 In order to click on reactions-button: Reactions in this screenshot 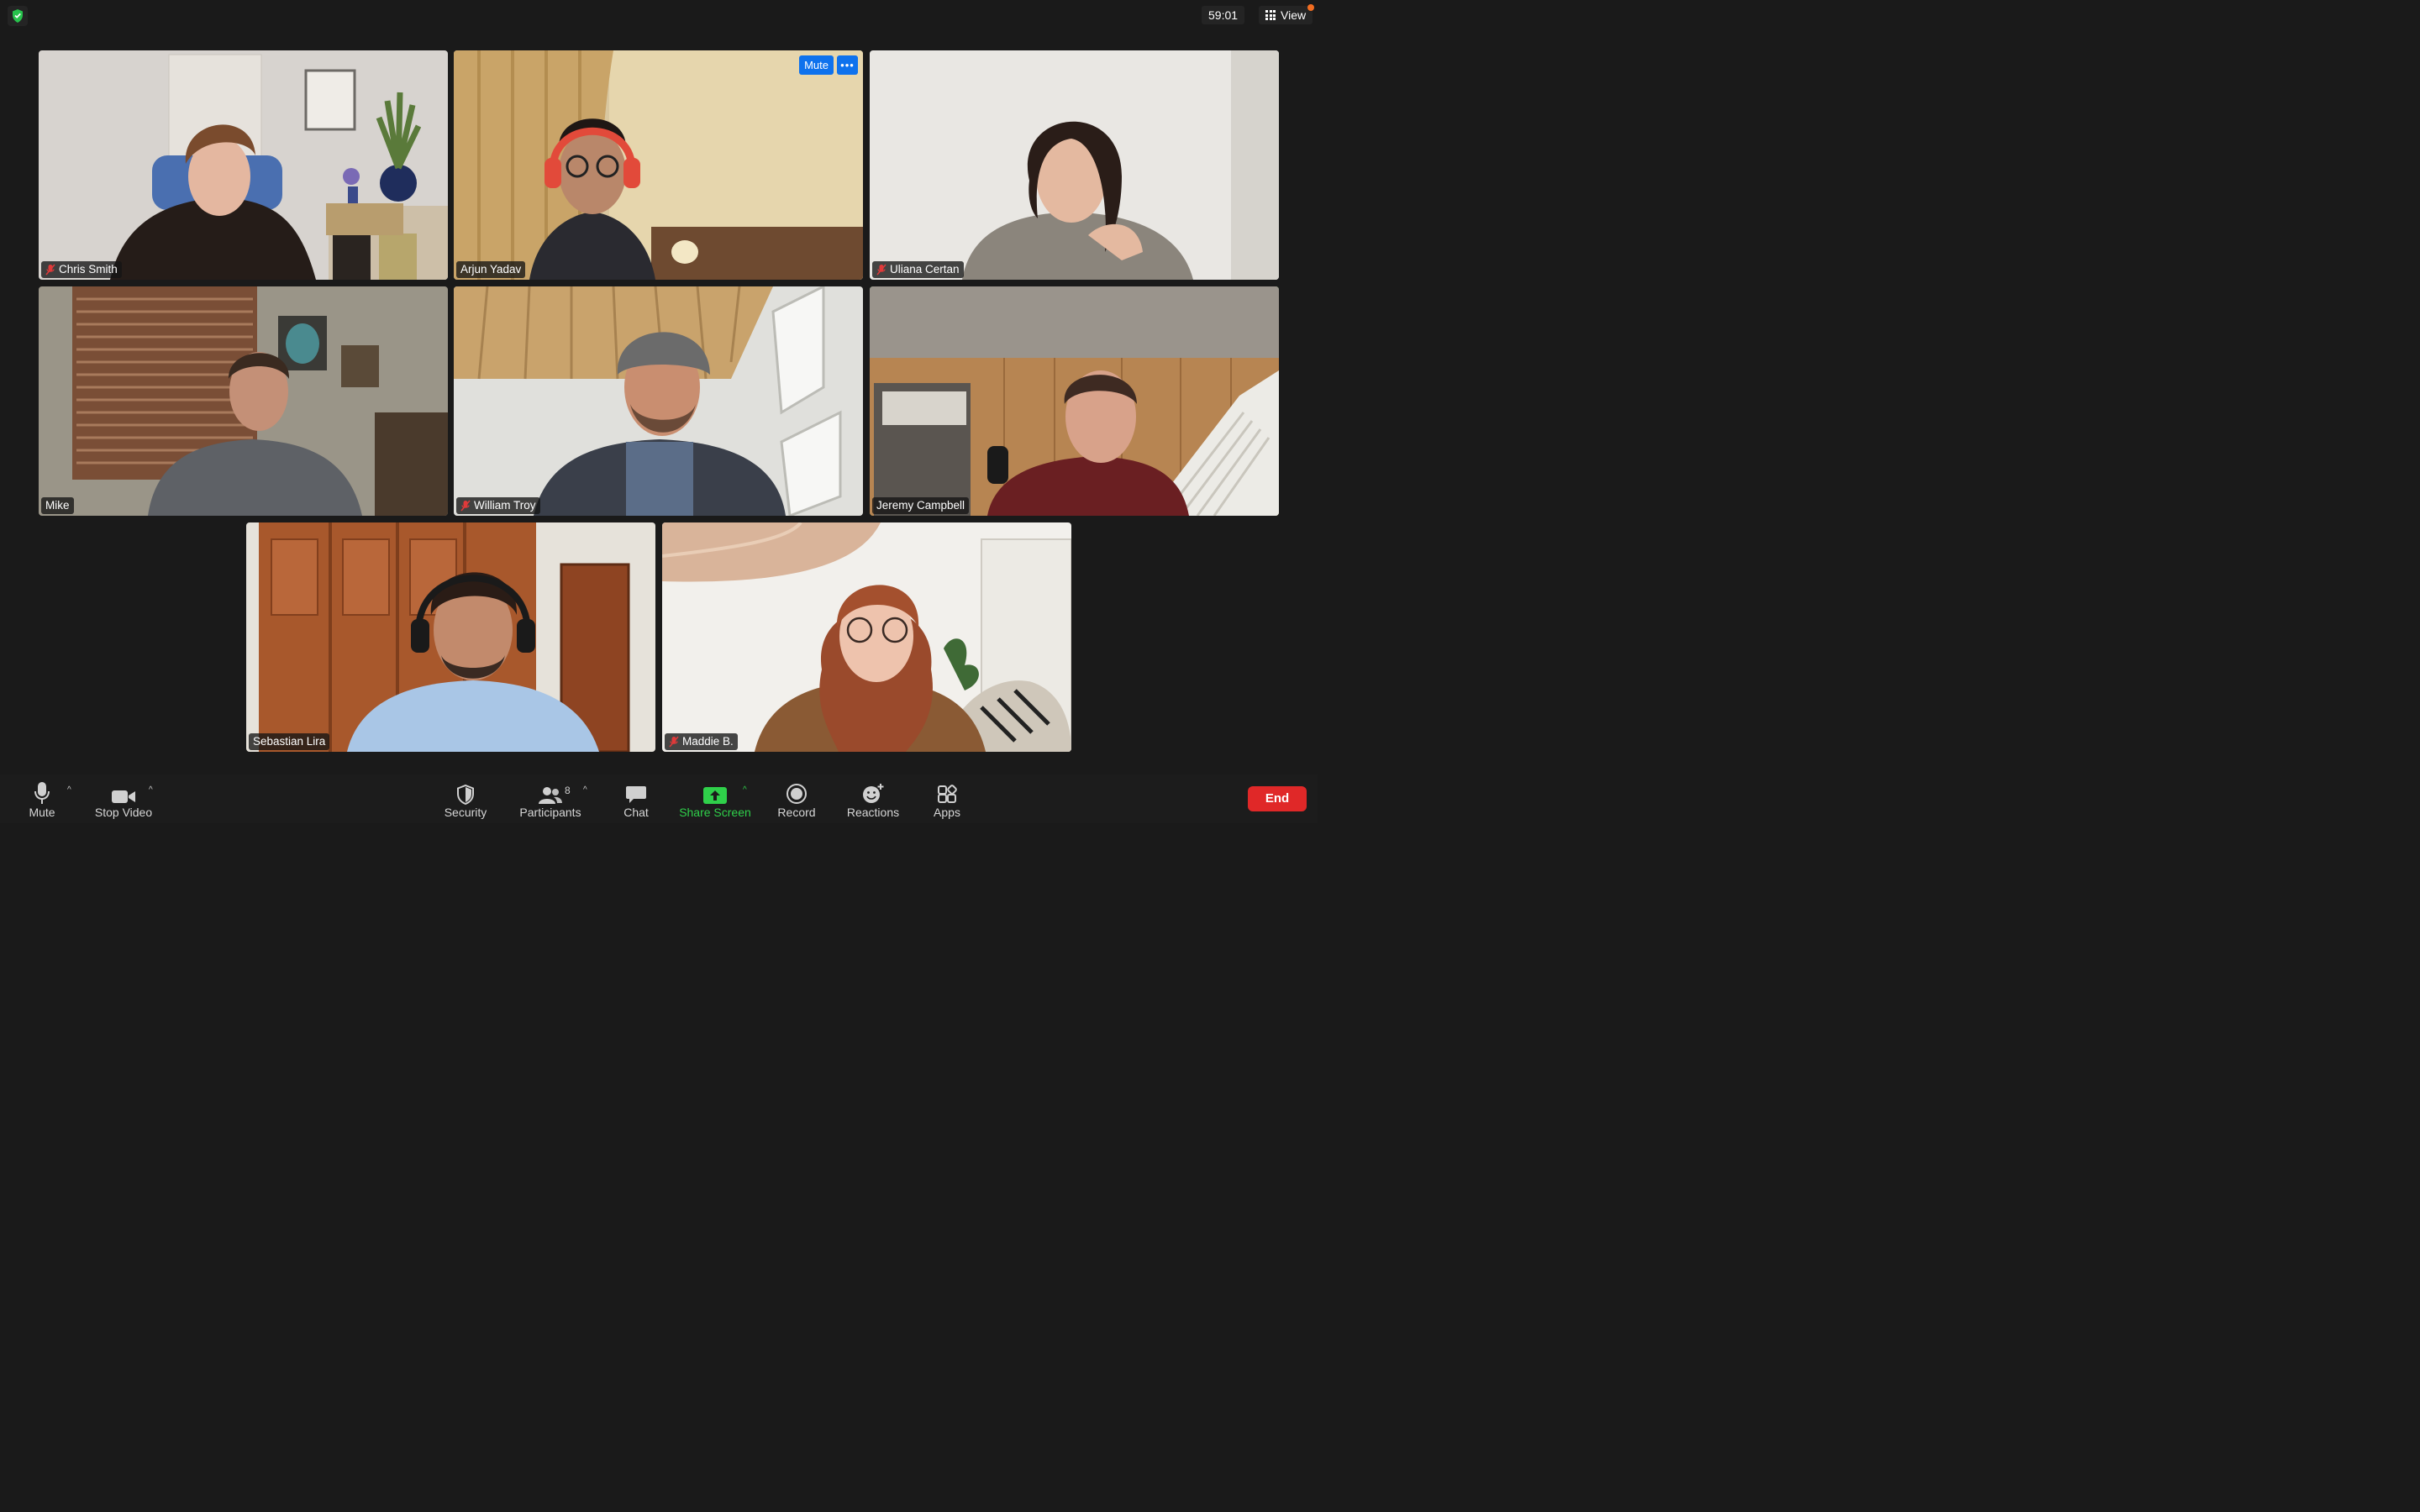, I will do `click(873, 798)`.